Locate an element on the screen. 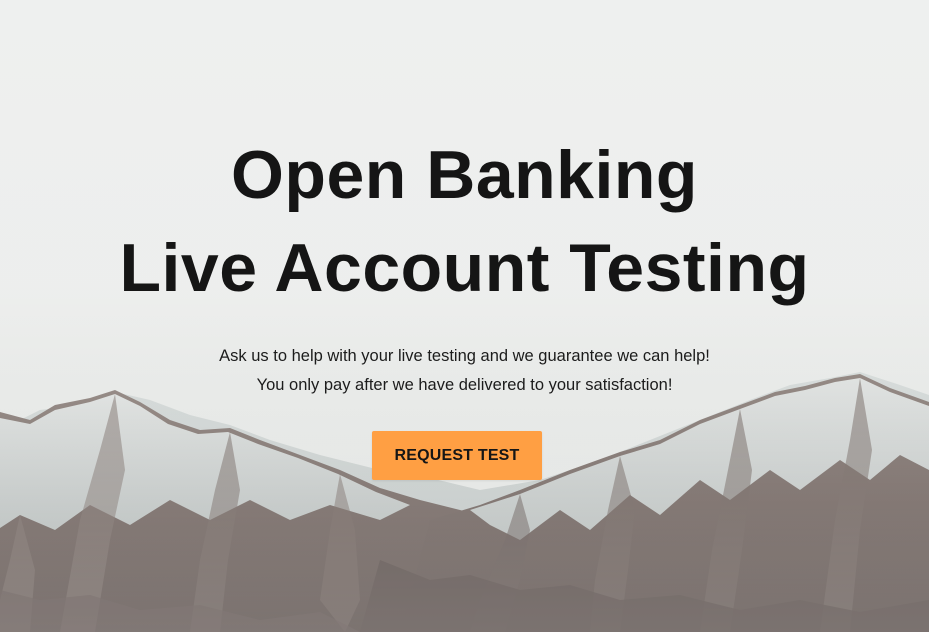 This screenshot has height=632, width=929. hero-title-line-2: Live Account Testing is located at coordinates (464, 268).